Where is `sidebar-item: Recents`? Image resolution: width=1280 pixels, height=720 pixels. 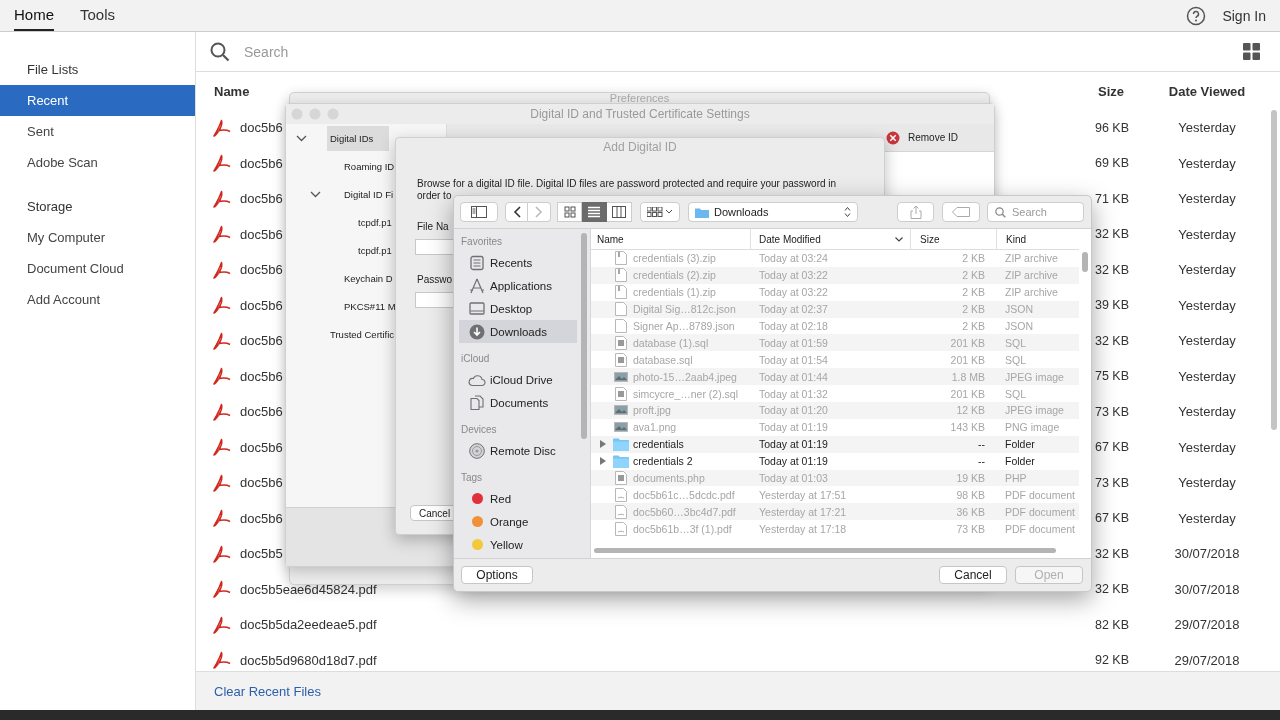
sidebar-item: Recents is located at coordinates (518, 262).